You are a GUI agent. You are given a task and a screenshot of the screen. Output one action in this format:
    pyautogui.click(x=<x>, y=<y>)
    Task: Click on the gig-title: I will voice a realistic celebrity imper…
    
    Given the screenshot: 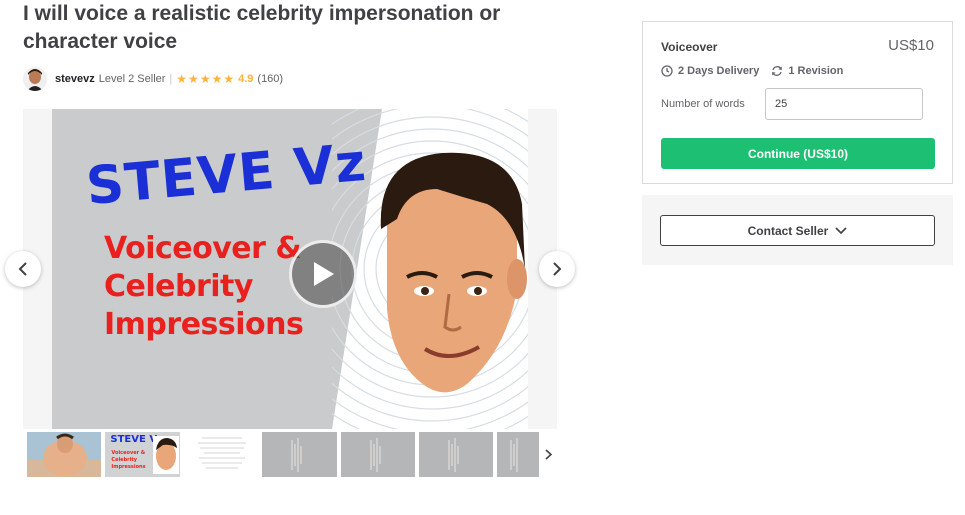 What is the action you would take?
    pyautogui.click(x=262, y=27)
    